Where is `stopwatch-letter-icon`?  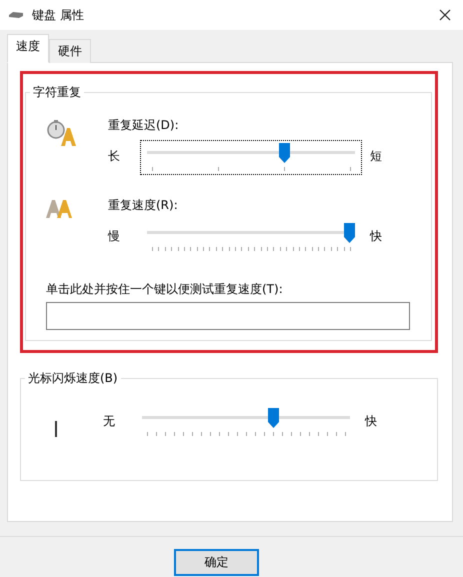 stopwatch-letter-icon is located at coordinates (61, 133).